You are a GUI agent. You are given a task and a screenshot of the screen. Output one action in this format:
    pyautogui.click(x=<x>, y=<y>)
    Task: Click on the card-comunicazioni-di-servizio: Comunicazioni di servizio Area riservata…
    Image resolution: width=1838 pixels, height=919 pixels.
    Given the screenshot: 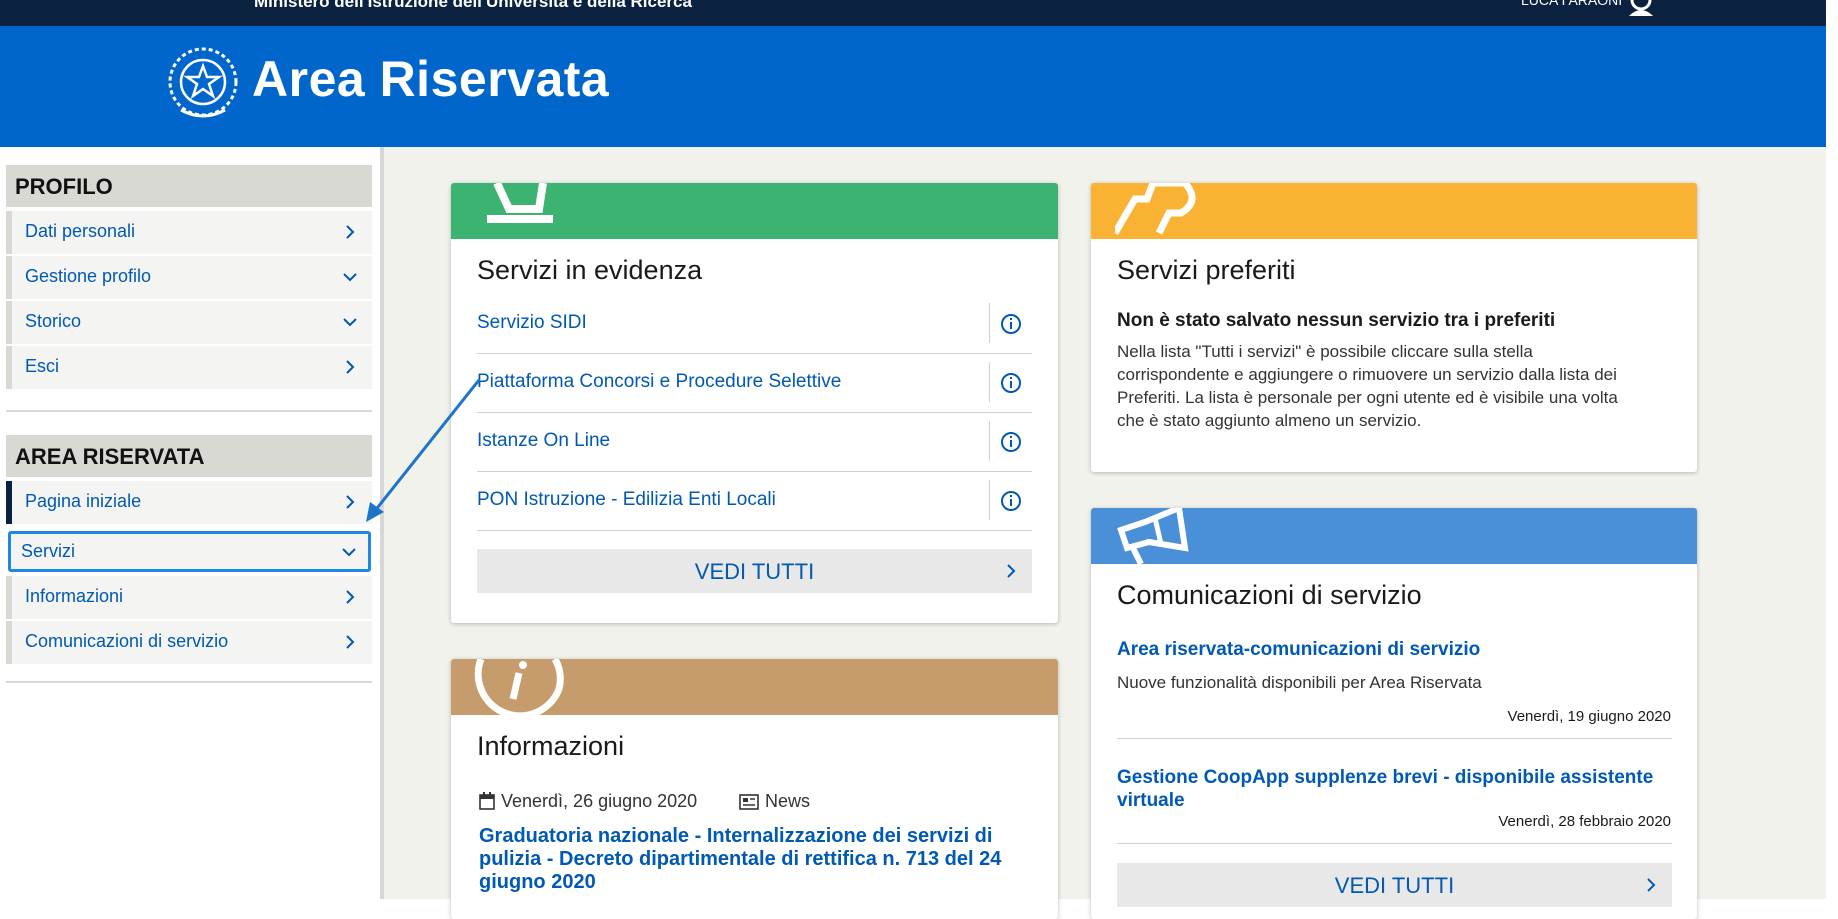 What is the action you would take?
    pyautogui.click(x=1394, y=713)
    